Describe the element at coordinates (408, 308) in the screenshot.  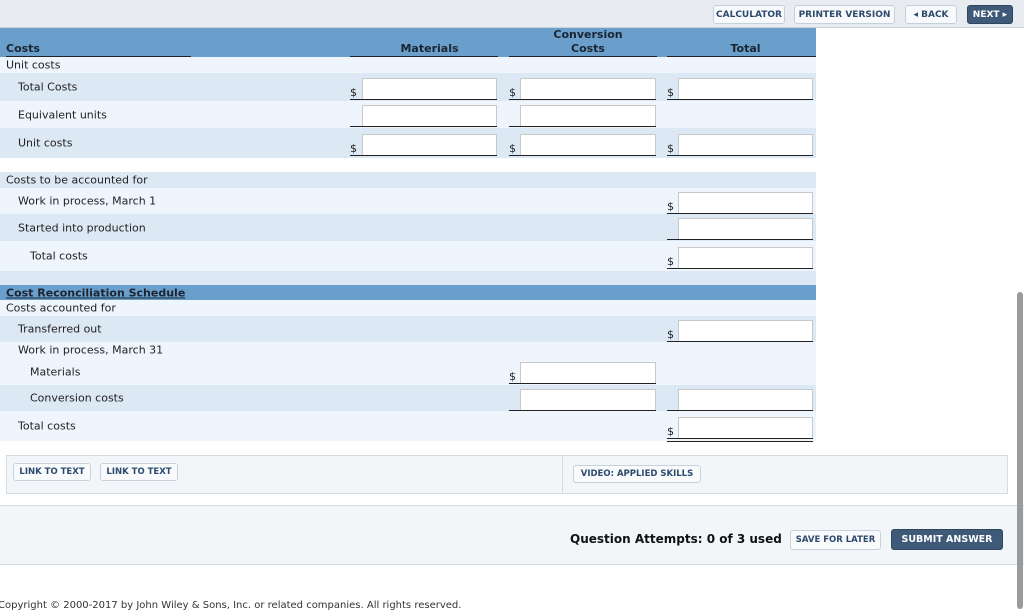
I see `table-row: Costs accounted for` at that location.